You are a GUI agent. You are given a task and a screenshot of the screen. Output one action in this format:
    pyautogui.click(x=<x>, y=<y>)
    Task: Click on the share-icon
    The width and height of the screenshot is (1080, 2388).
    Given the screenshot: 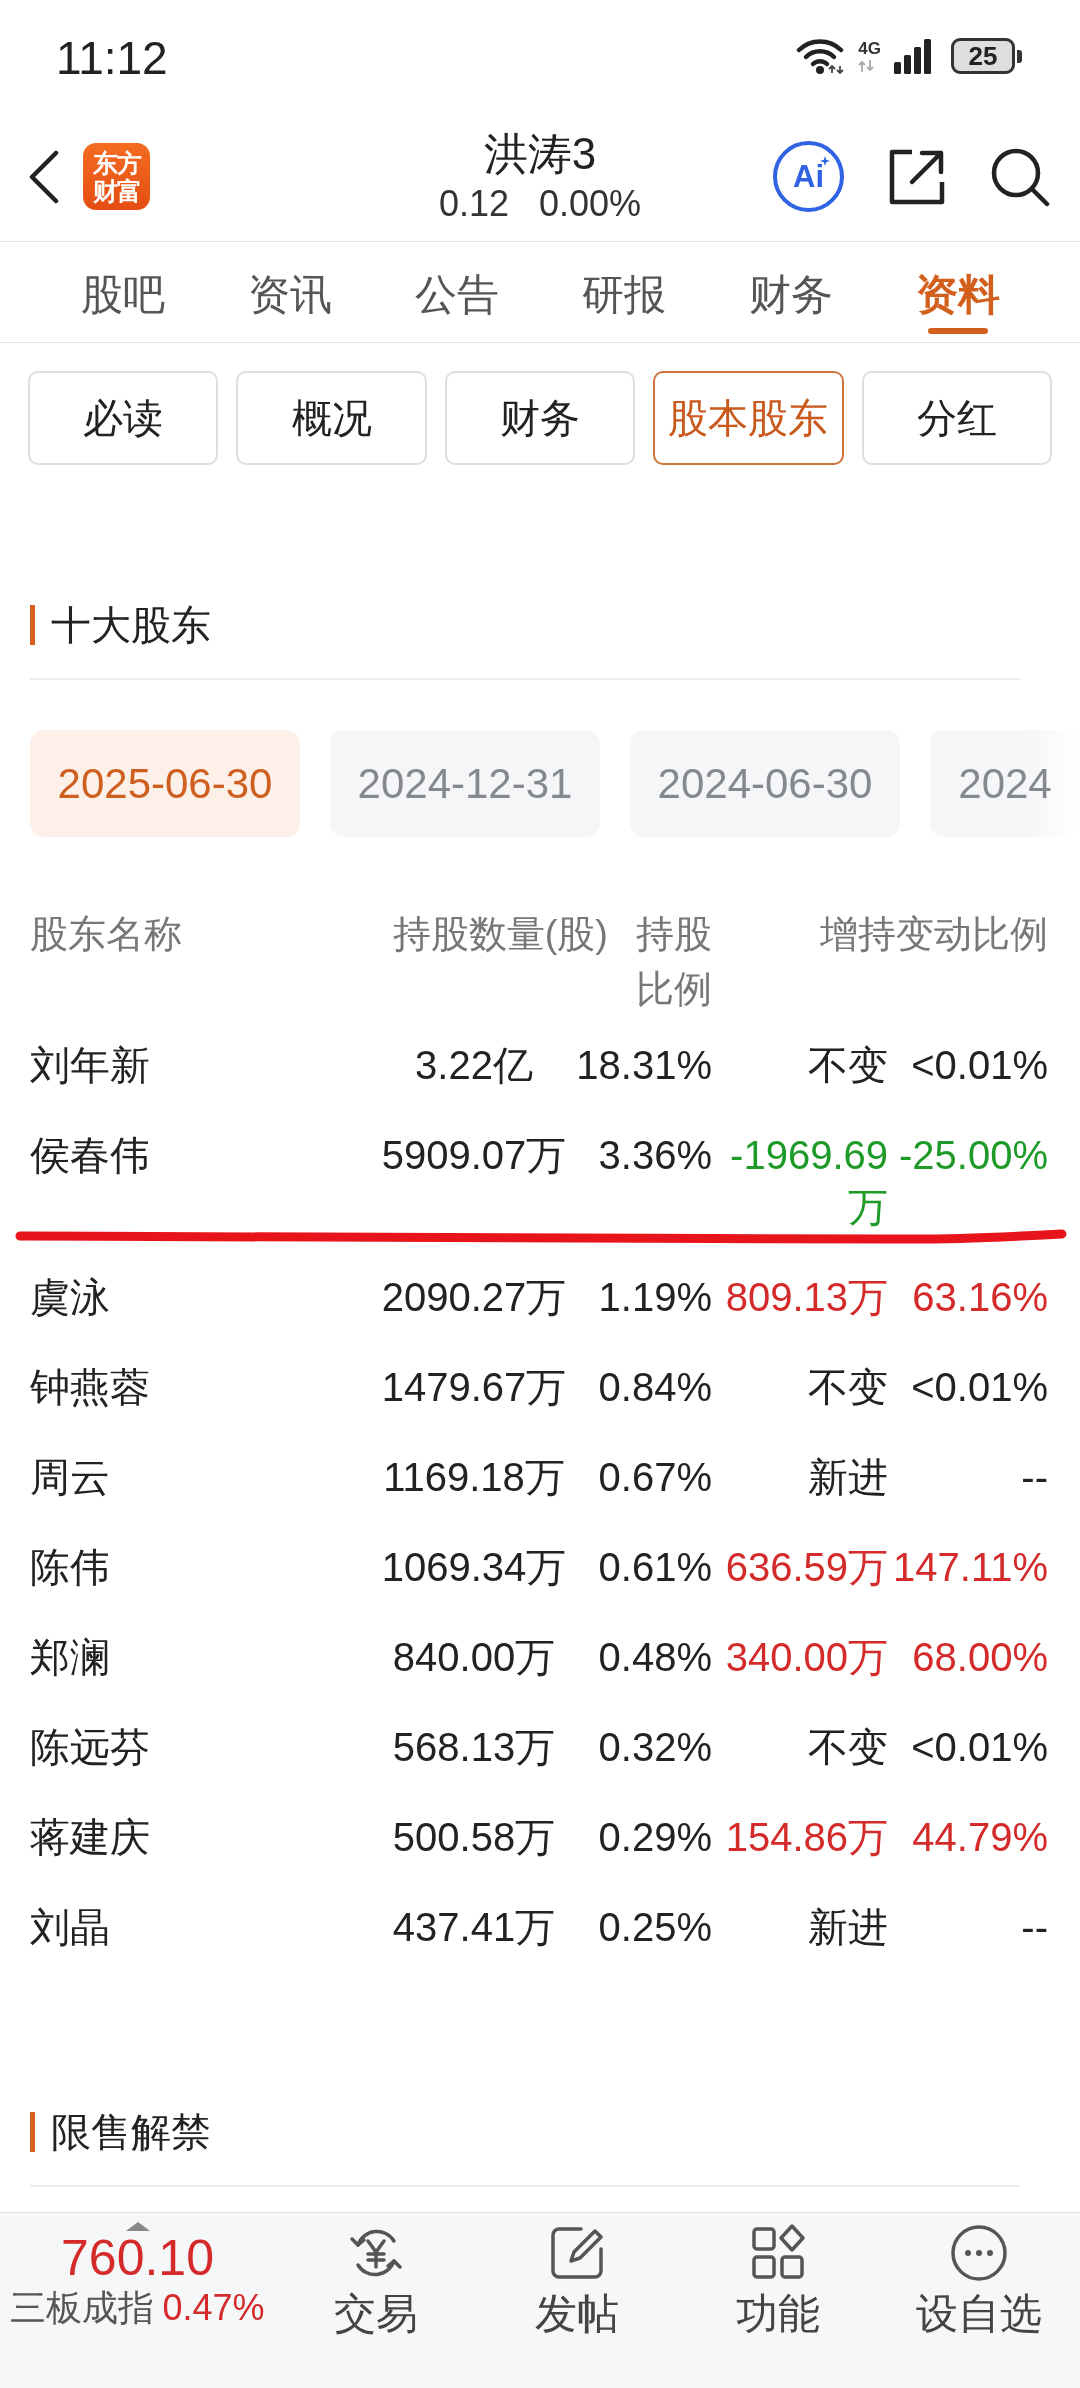 What is the action you would take?
    pyautogui.click(x=917, y=176)
    